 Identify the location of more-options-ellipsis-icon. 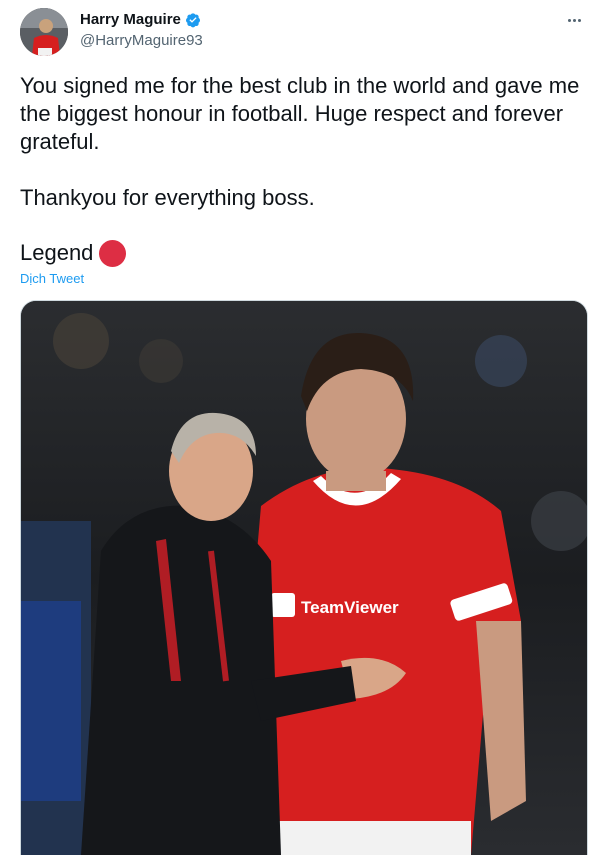
(574, 20).